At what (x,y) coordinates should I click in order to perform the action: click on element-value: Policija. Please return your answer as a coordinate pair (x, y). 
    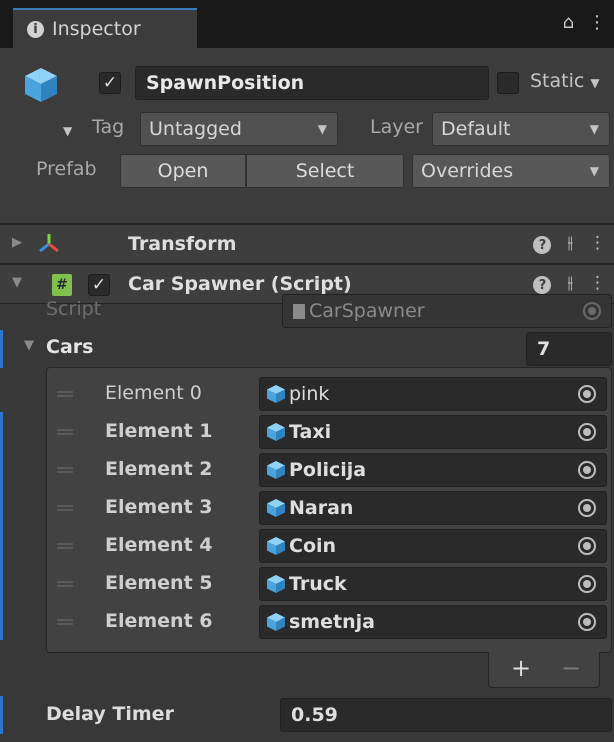
    Looking at the image, I should click on (328, 470).